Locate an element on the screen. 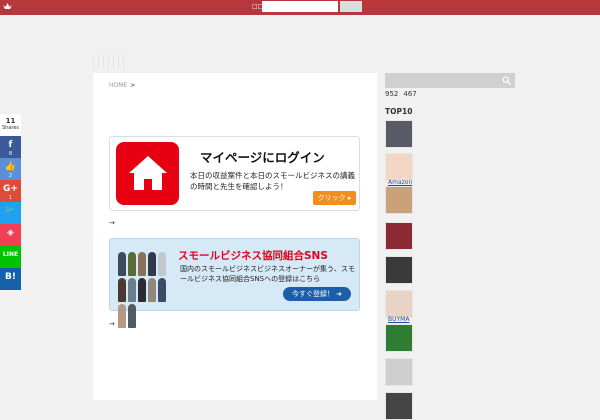 Image resolution: width=600 pixels, height=420 pixels. crown-icon is located at coordinates (7, 7).